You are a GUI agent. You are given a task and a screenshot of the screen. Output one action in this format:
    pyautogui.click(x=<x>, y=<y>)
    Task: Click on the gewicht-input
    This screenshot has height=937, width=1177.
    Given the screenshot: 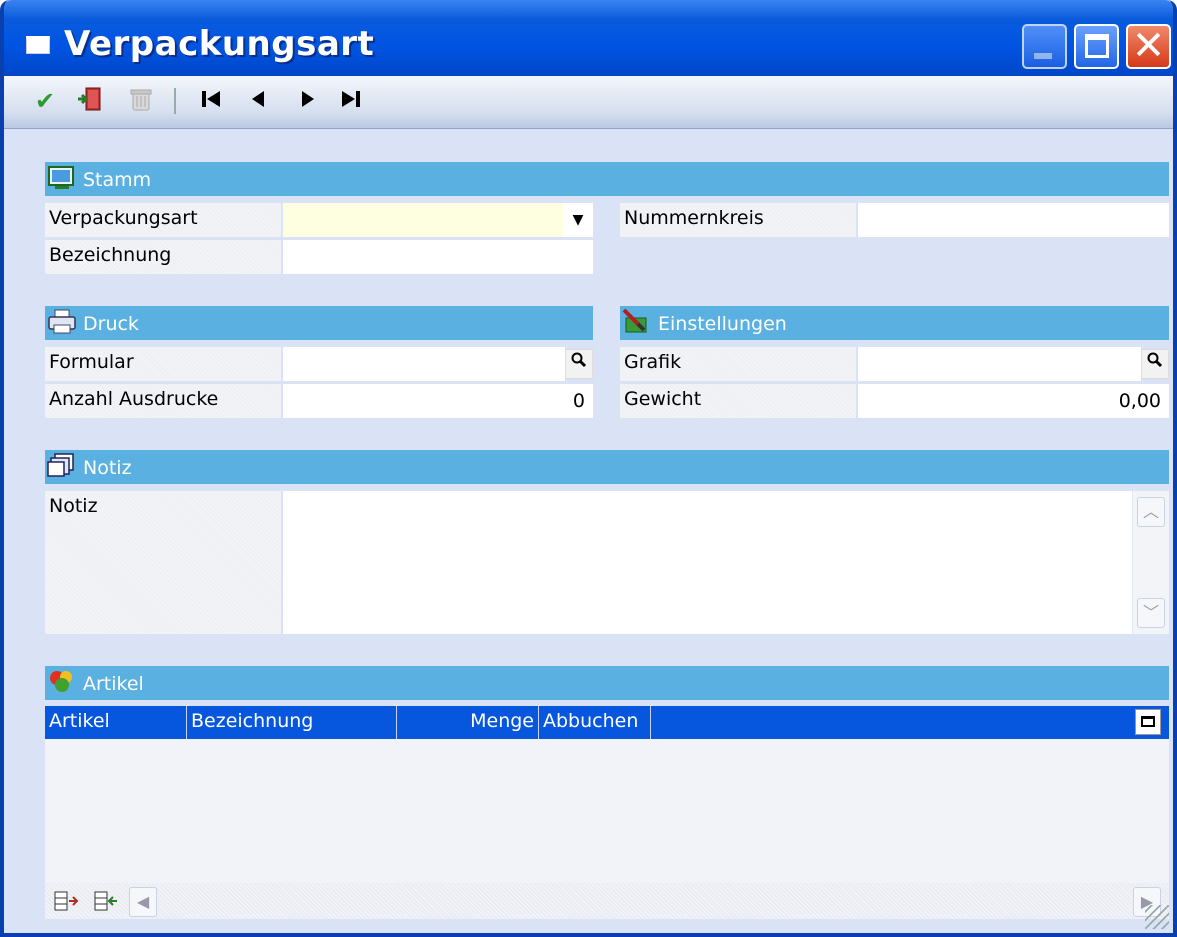 What is the action you would take?
    pyautogui.click(x=1013, y=401)
    